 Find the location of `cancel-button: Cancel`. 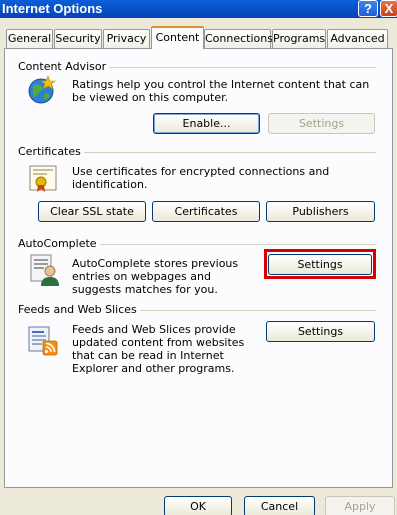

cancel-button: Cancel is located at coordinates (279, 505).